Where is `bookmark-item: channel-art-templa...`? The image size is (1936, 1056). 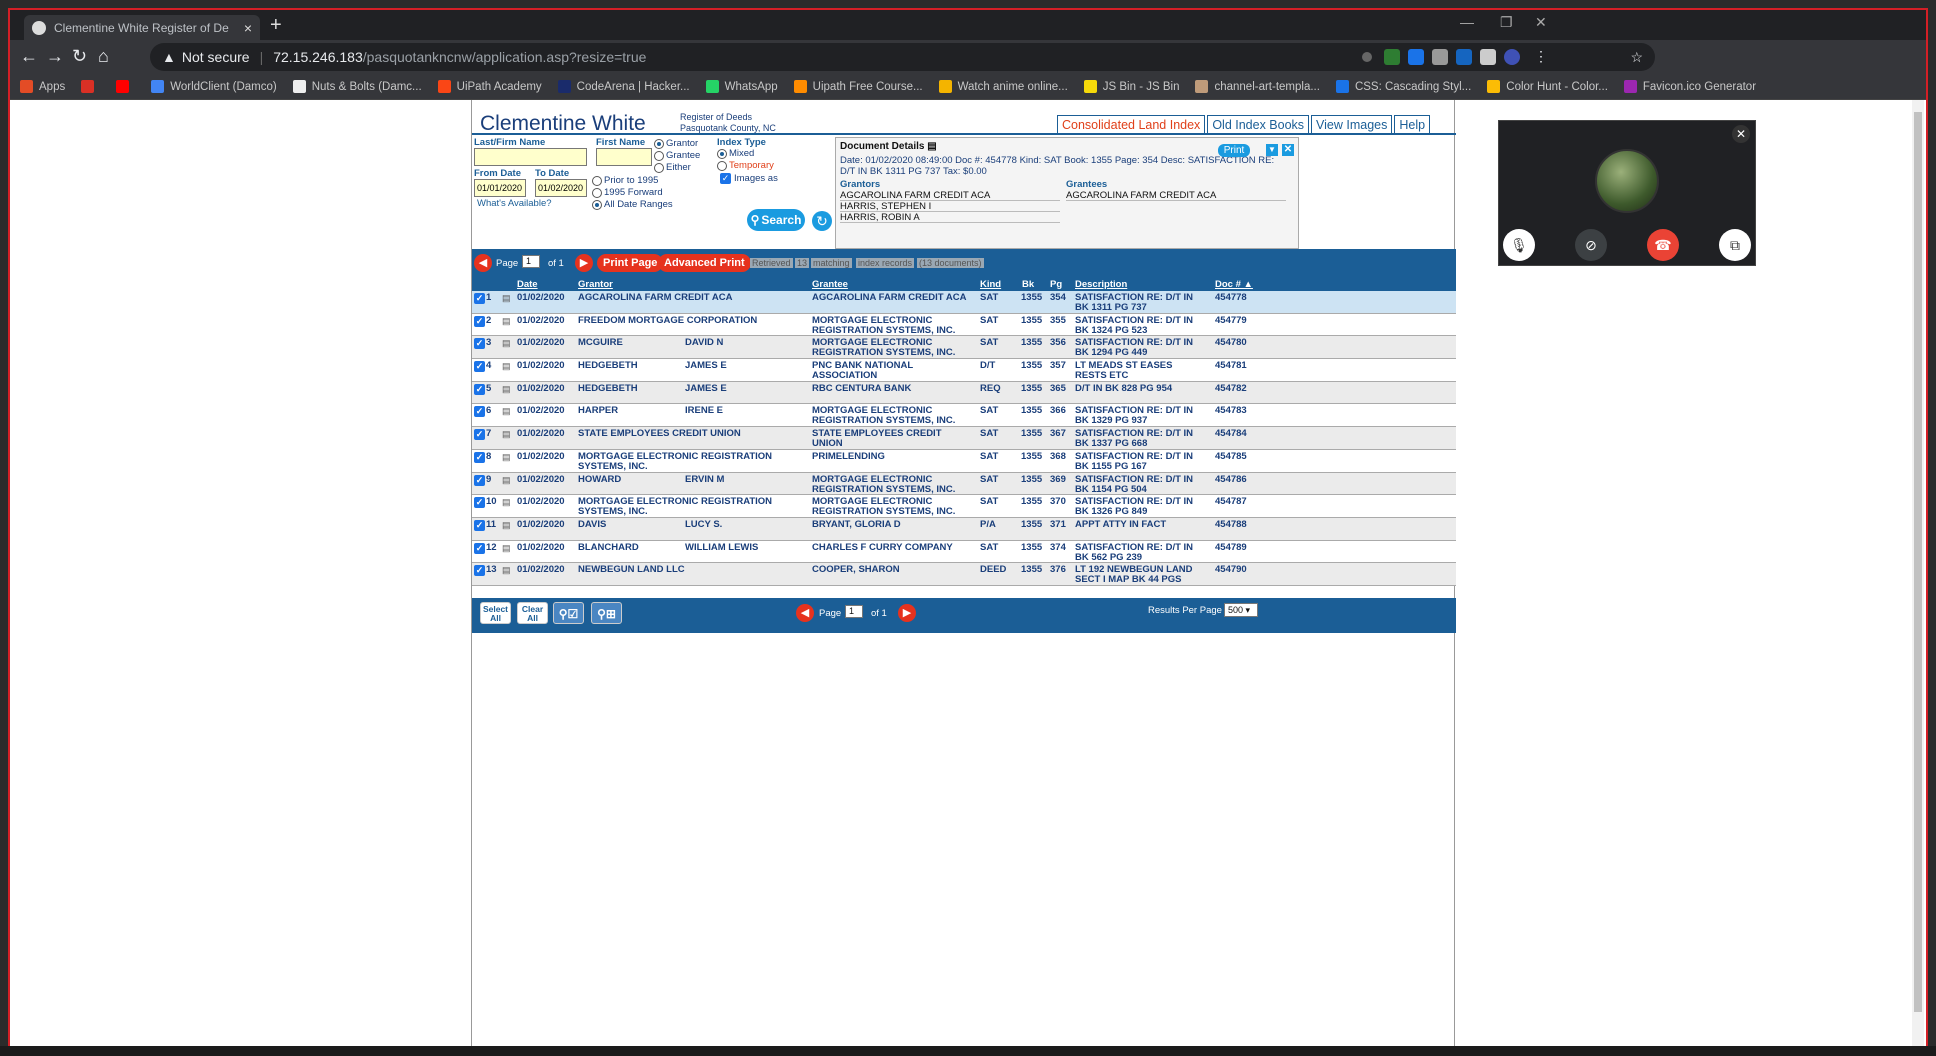 bookmark-item: channel-art-templa... is located at coordinates (1257, 86).